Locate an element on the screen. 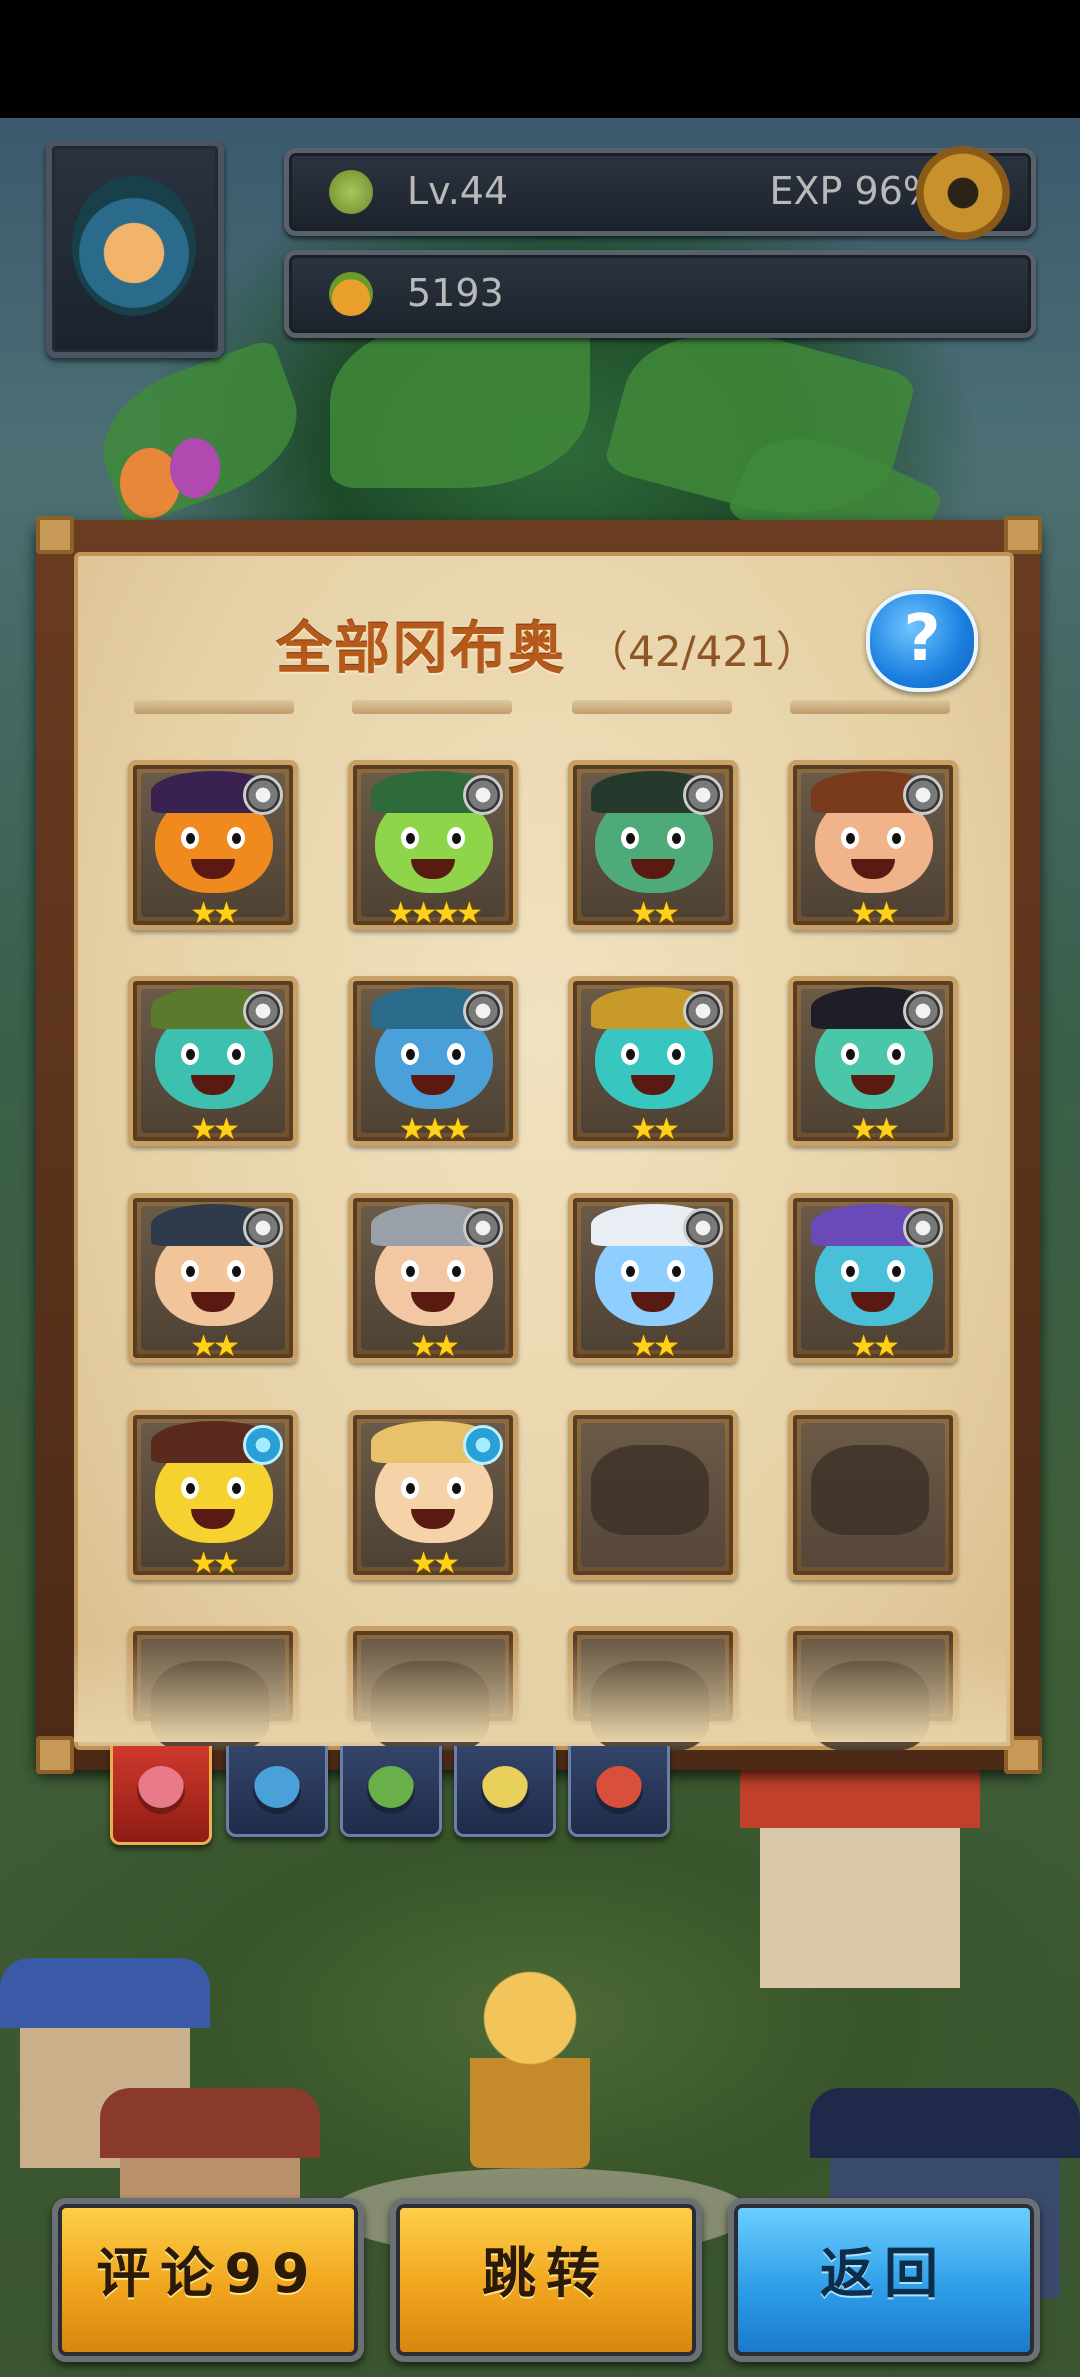 The width and height of the screenshot is (1080, 2377). hero-card-frankenstein: ★★ is located at coordinates (653, 845).